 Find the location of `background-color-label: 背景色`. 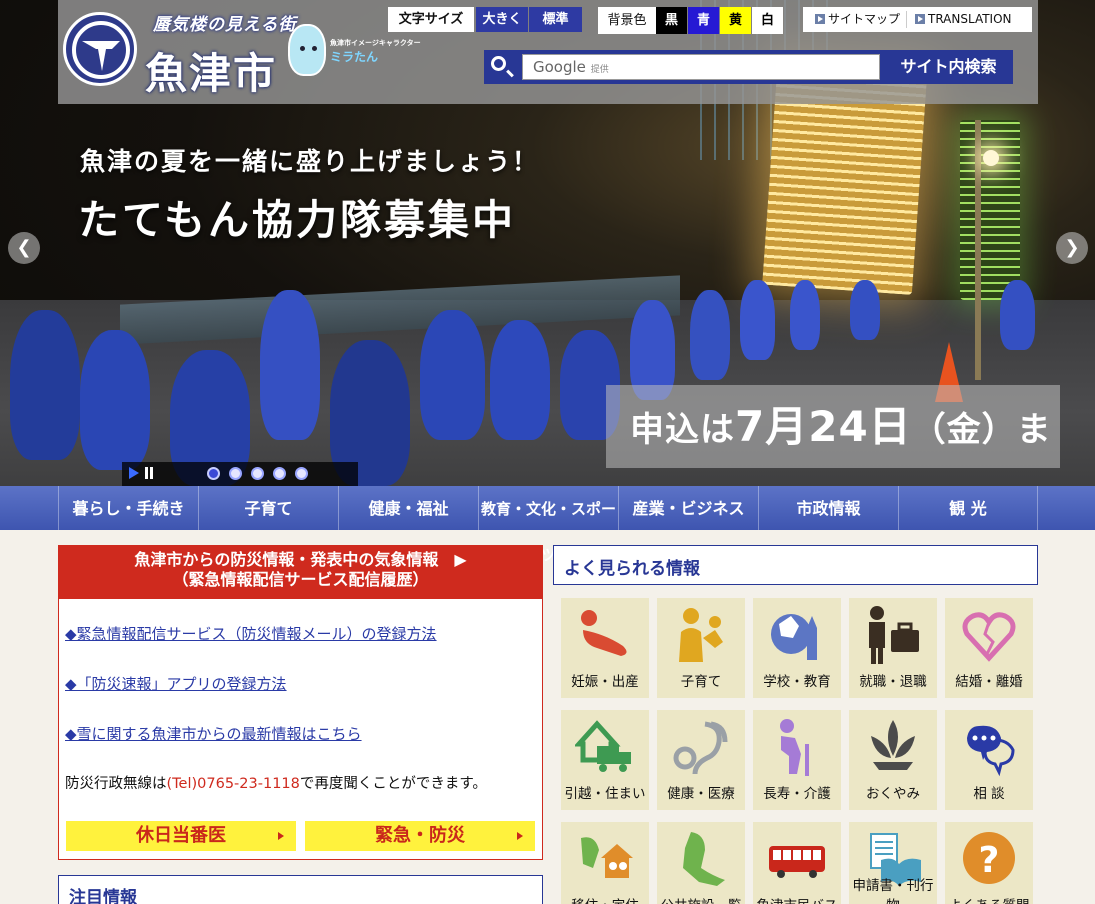

background-color-label: 背景色 is located at coordinates (627, 20).